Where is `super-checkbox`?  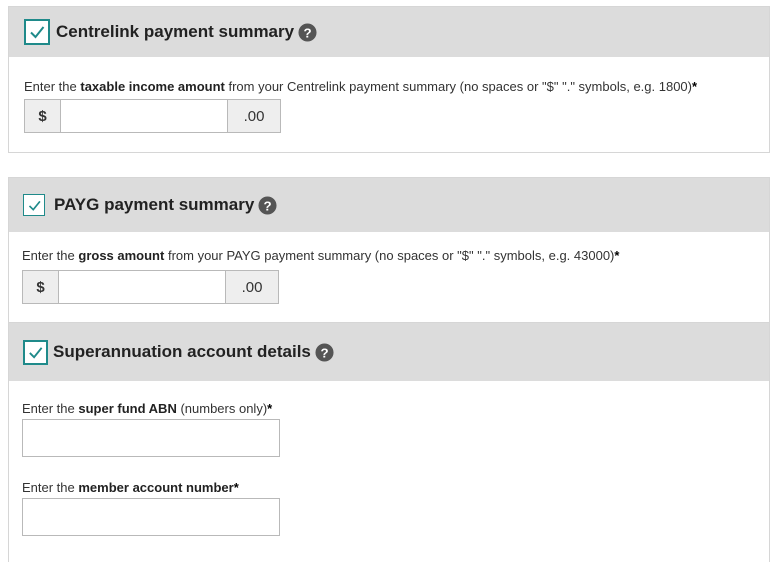
super-checkbox is located at coordinates (35, 352).